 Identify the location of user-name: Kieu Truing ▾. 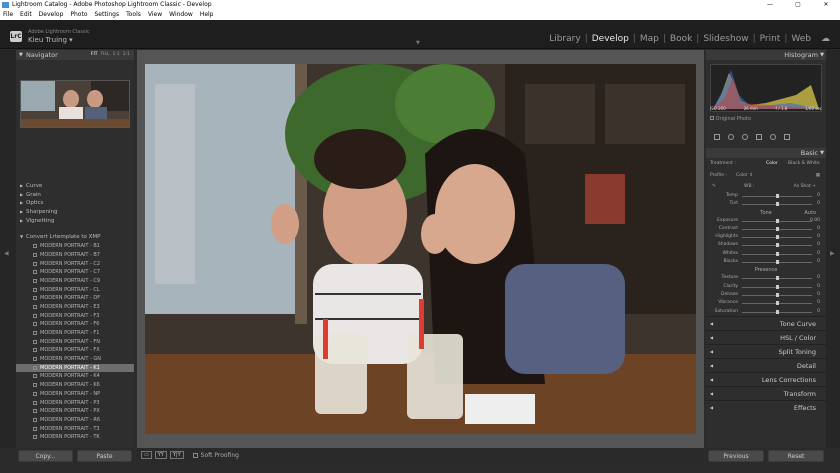
(50, 40).